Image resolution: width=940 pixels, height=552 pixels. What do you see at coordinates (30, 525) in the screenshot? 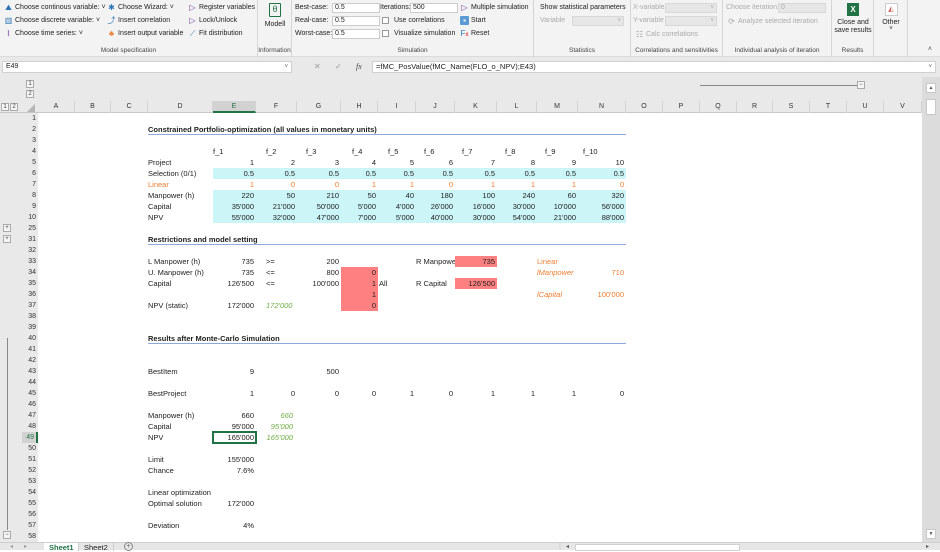
I see `row-header-57: 57` at bounding box center [30, 525].